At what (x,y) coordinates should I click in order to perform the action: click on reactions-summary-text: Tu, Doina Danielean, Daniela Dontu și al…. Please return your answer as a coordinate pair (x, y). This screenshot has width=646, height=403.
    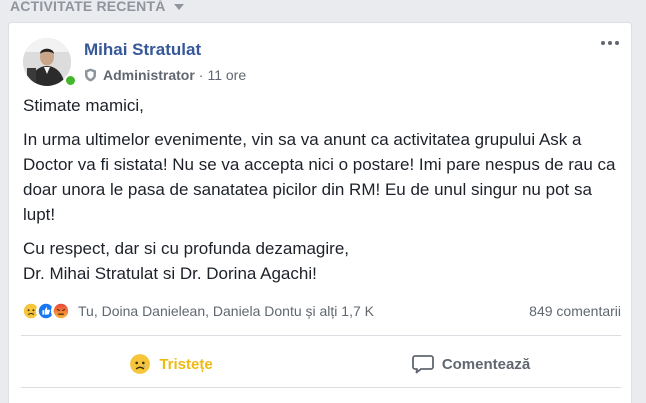
    Looking at the image, I should click on (226, 311).